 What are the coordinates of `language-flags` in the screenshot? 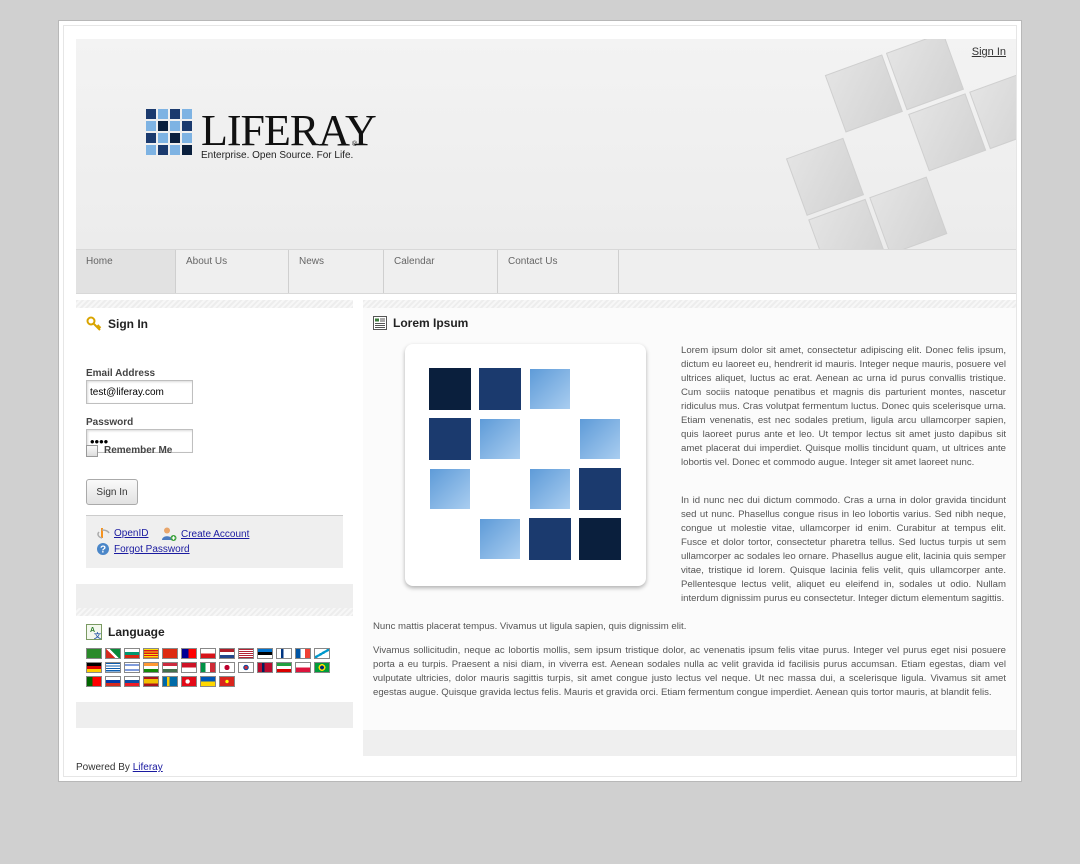 It's located at (216, 667).